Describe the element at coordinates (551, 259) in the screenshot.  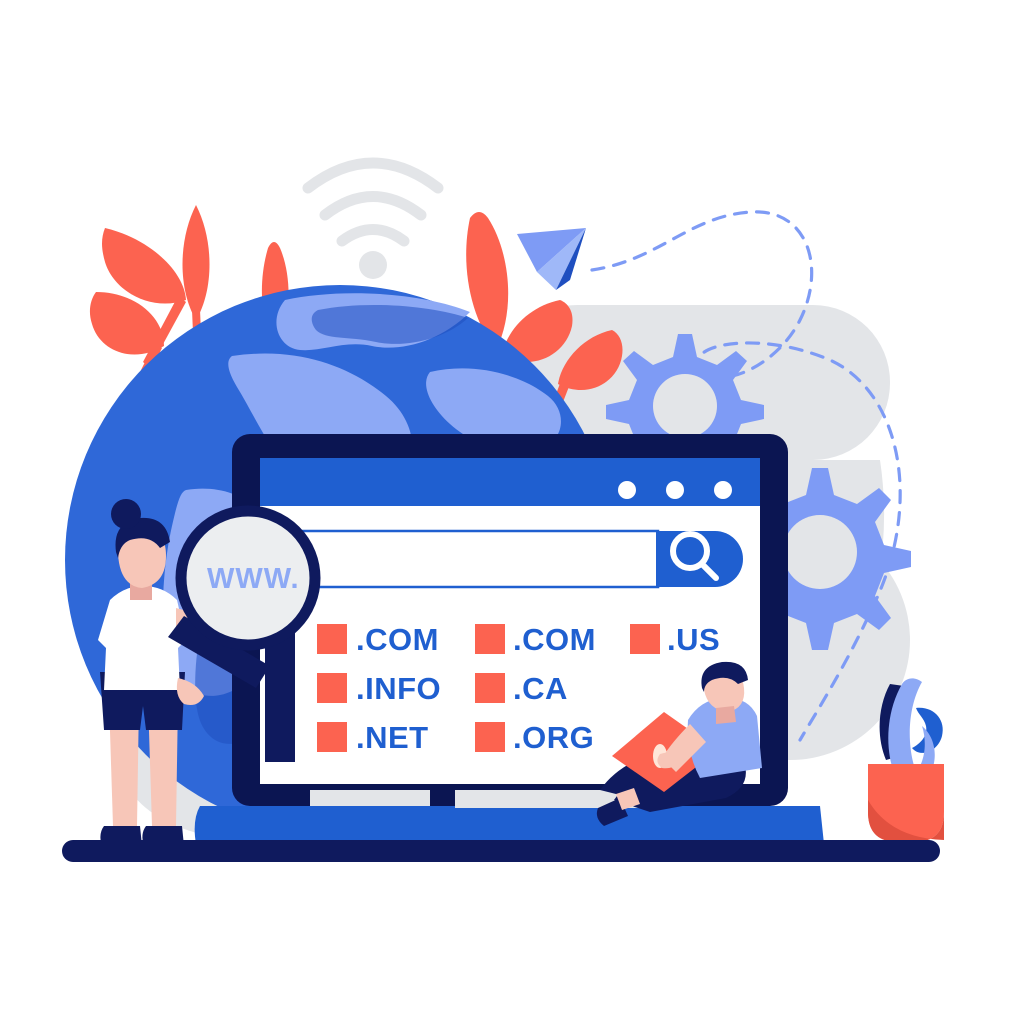
I see `paper-plane-icon` at that location.